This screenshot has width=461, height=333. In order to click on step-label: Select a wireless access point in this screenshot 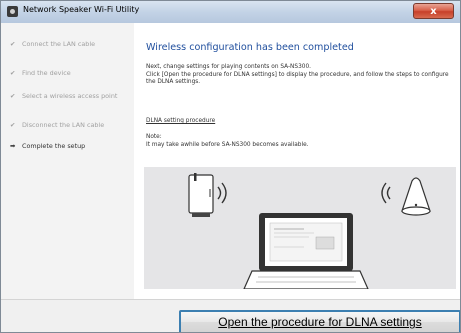, I will do `click(70, 96)`.